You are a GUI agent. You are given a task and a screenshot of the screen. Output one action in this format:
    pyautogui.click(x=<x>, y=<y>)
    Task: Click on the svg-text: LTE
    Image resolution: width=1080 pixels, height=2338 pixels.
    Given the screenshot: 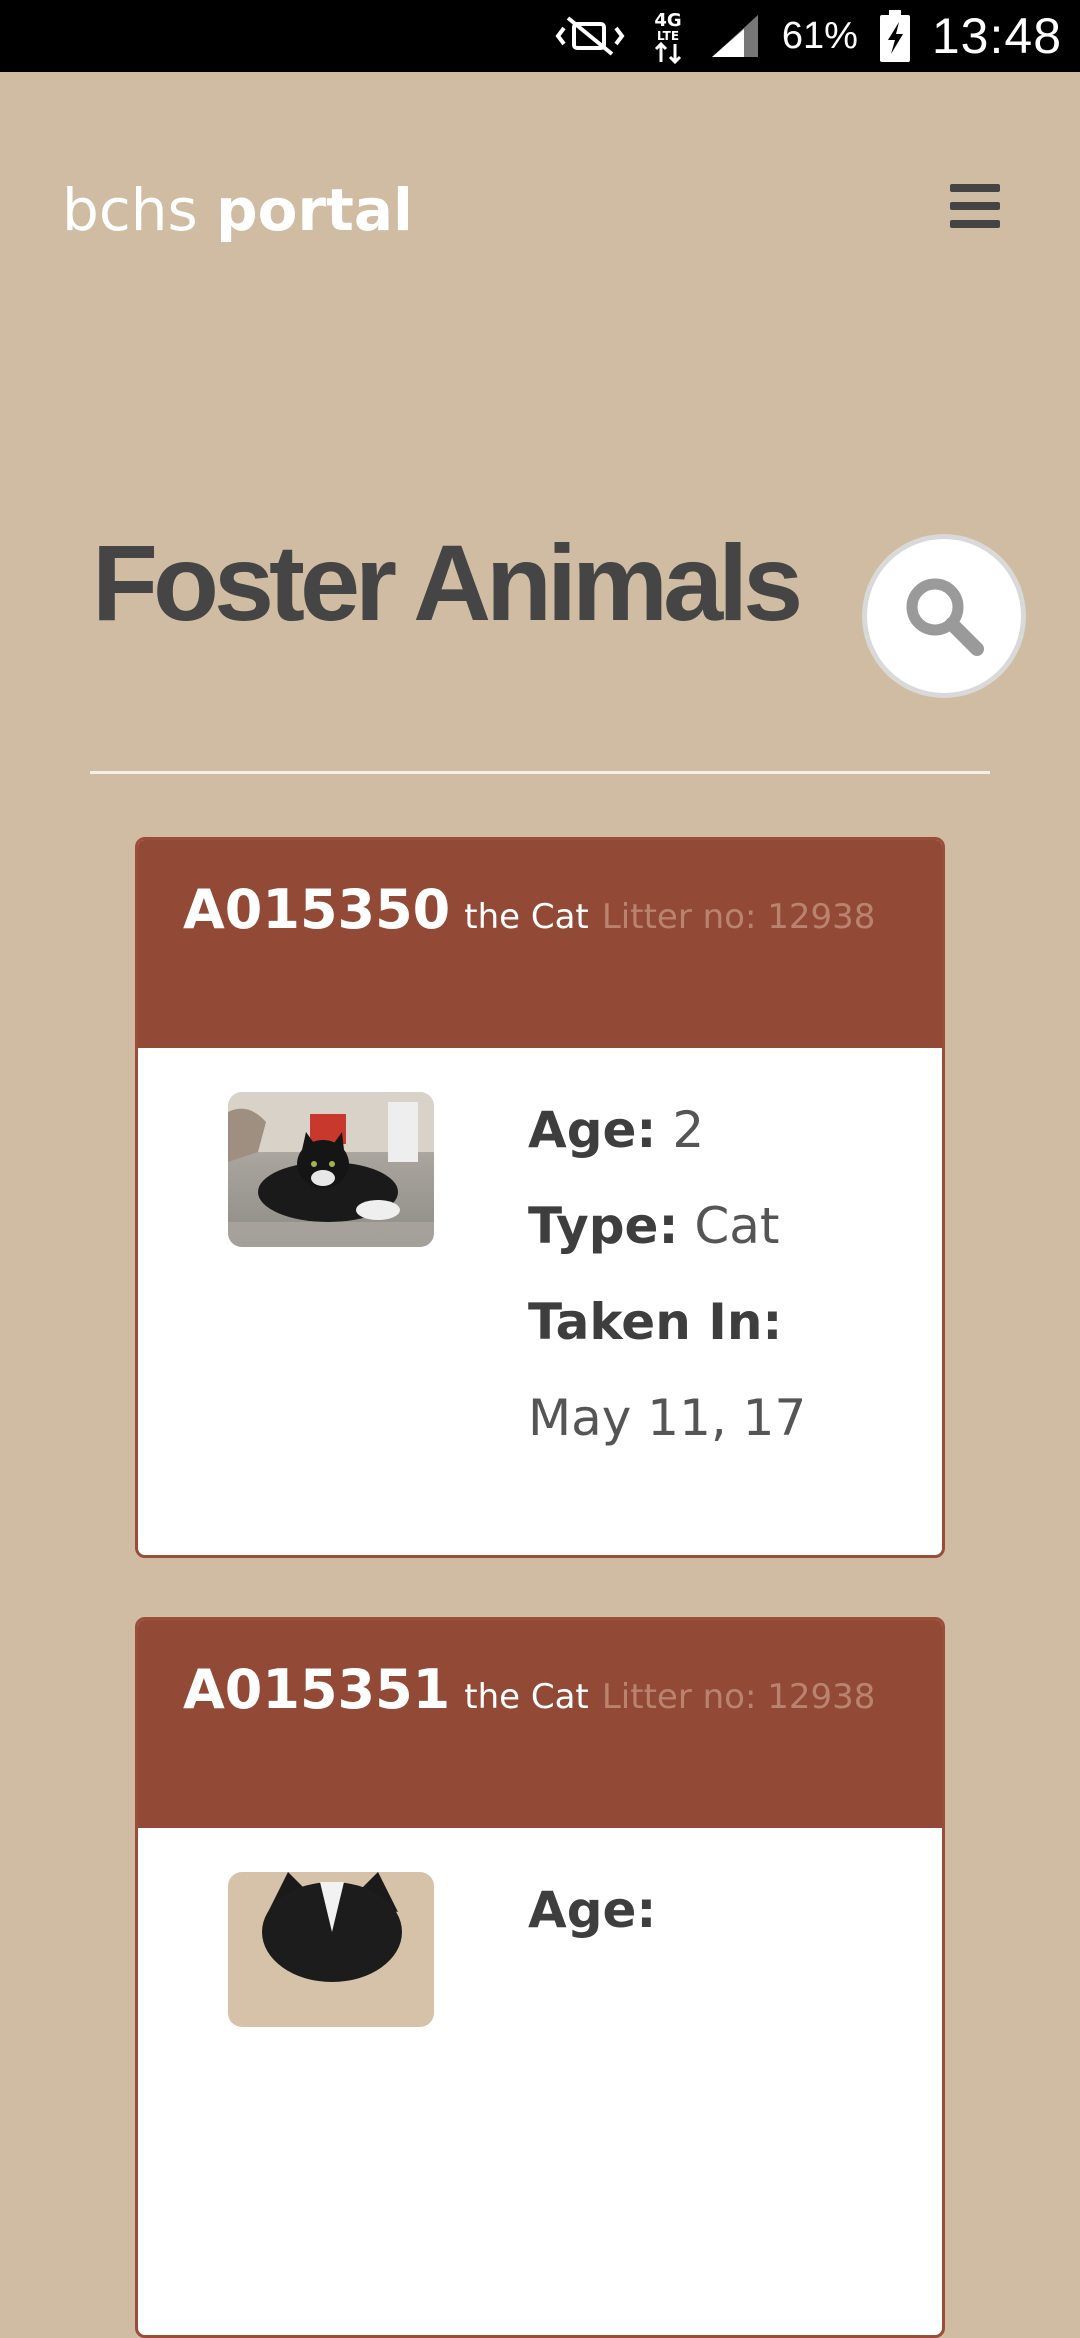 What is the action you would take?
    pyautogui.click(x=668, y=36)
    